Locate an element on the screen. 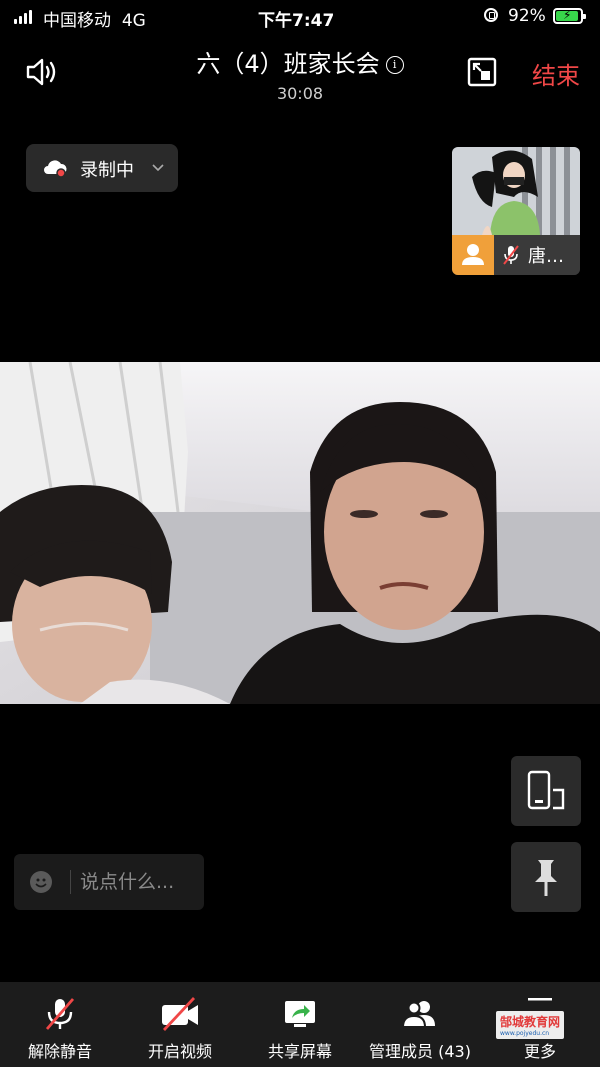 The image size is (600, 1067). status-time: 下午7:47 is located at coordinates (296, 21).